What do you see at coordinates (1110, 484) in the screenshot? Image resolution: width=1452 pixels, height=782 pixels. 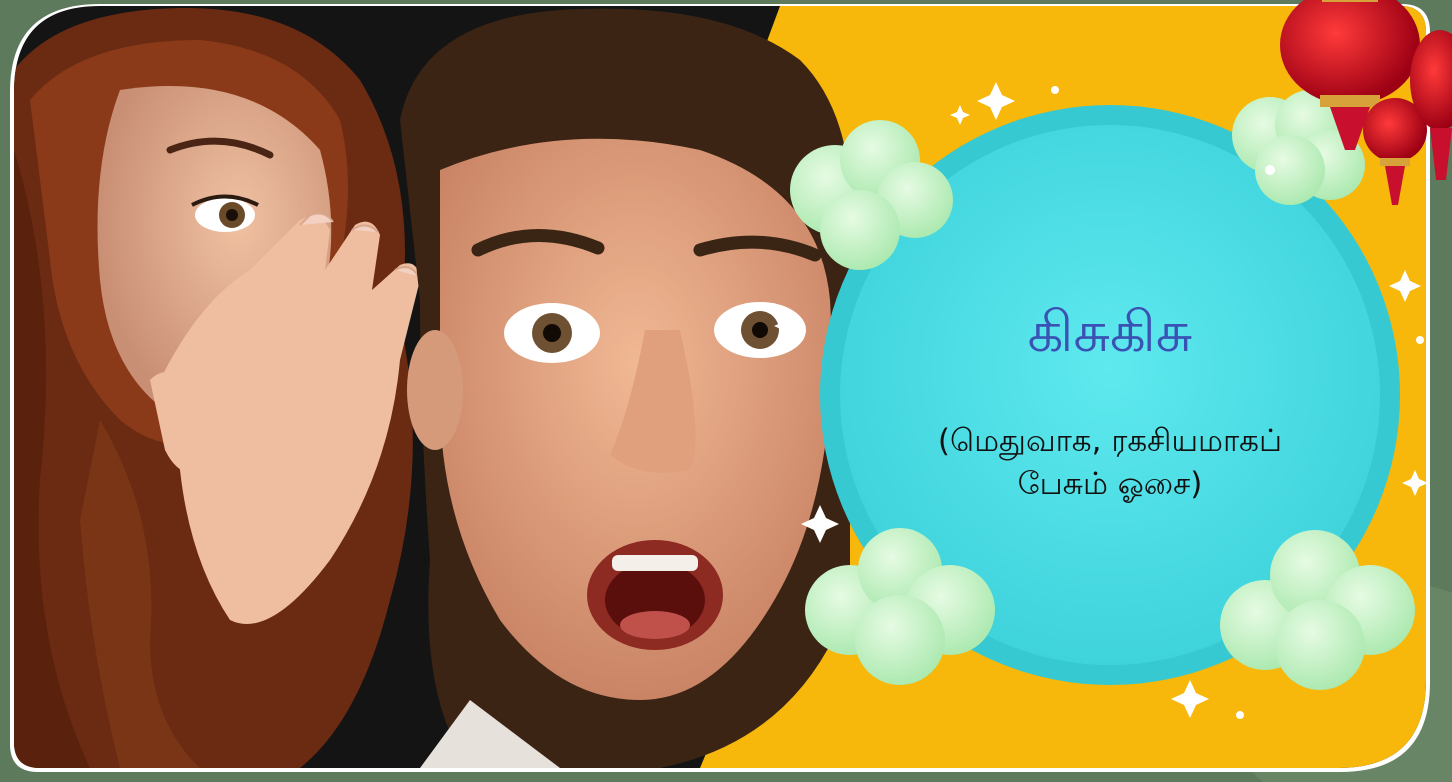 I see `meaning-line-2: பேசும் ஓசை)` at bounding box center [1110, 484].